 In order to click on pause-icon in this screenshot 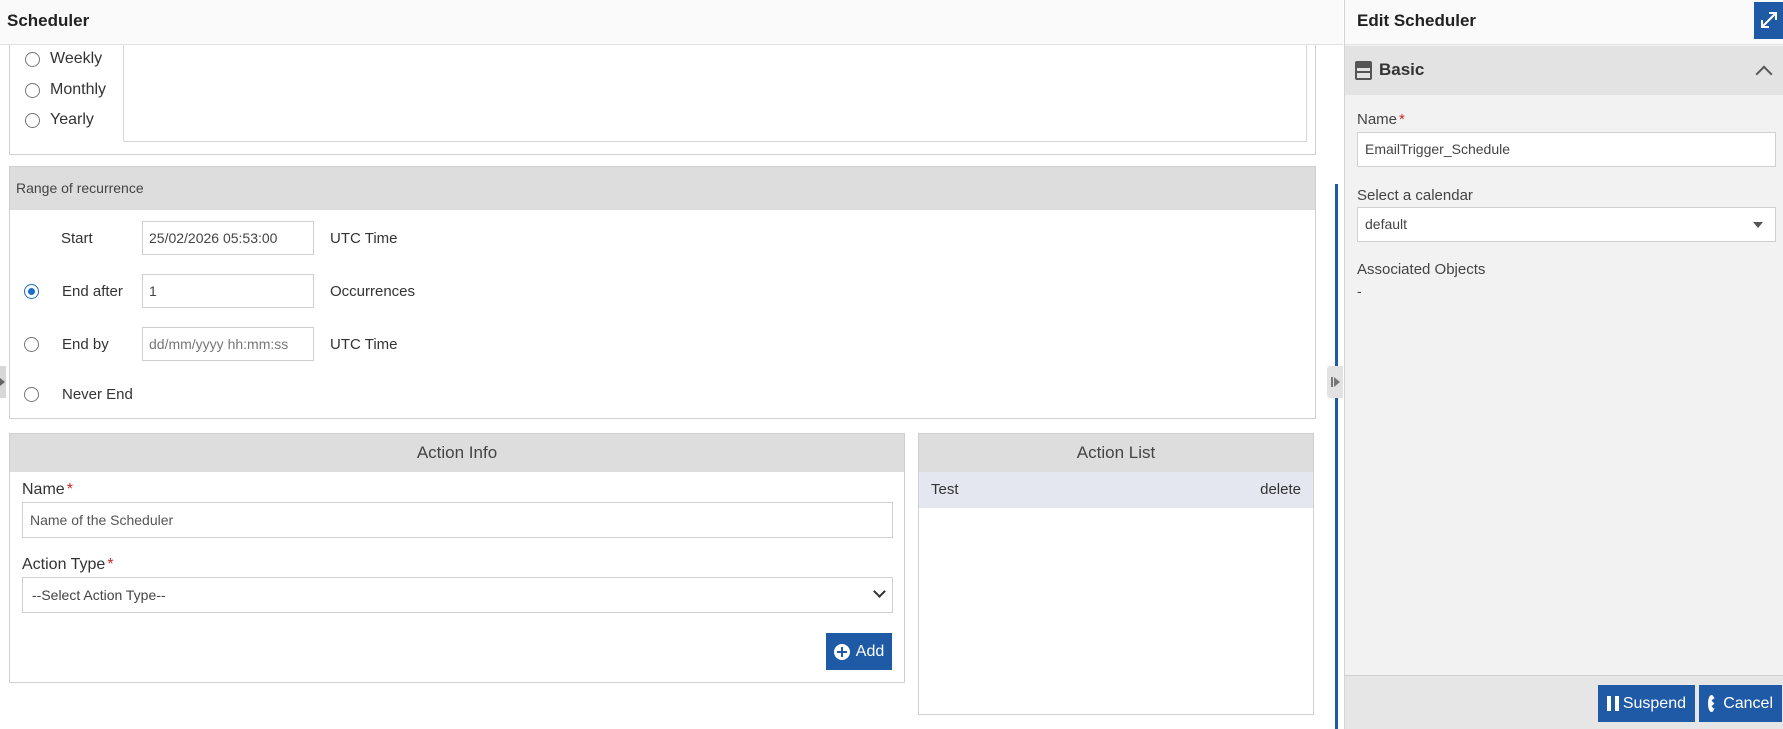, I will do `click(1613, 703)`.